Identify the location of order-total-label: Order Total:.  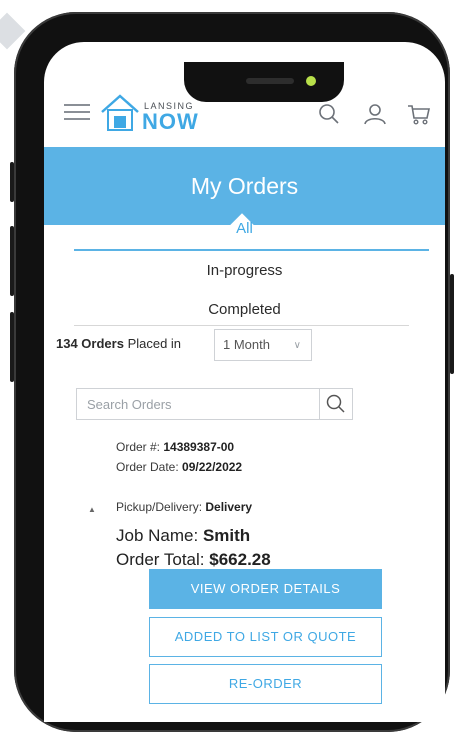
(160, 559).